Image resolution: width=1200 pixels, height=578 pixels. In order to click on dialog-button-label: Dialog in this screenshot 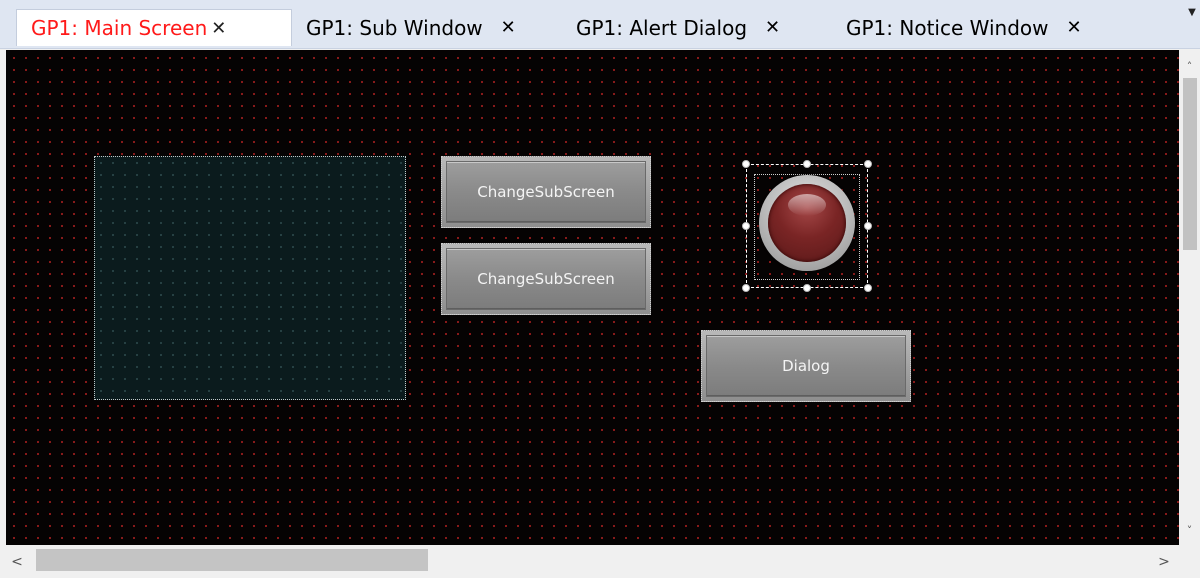, I will do `click(806, 366)`.